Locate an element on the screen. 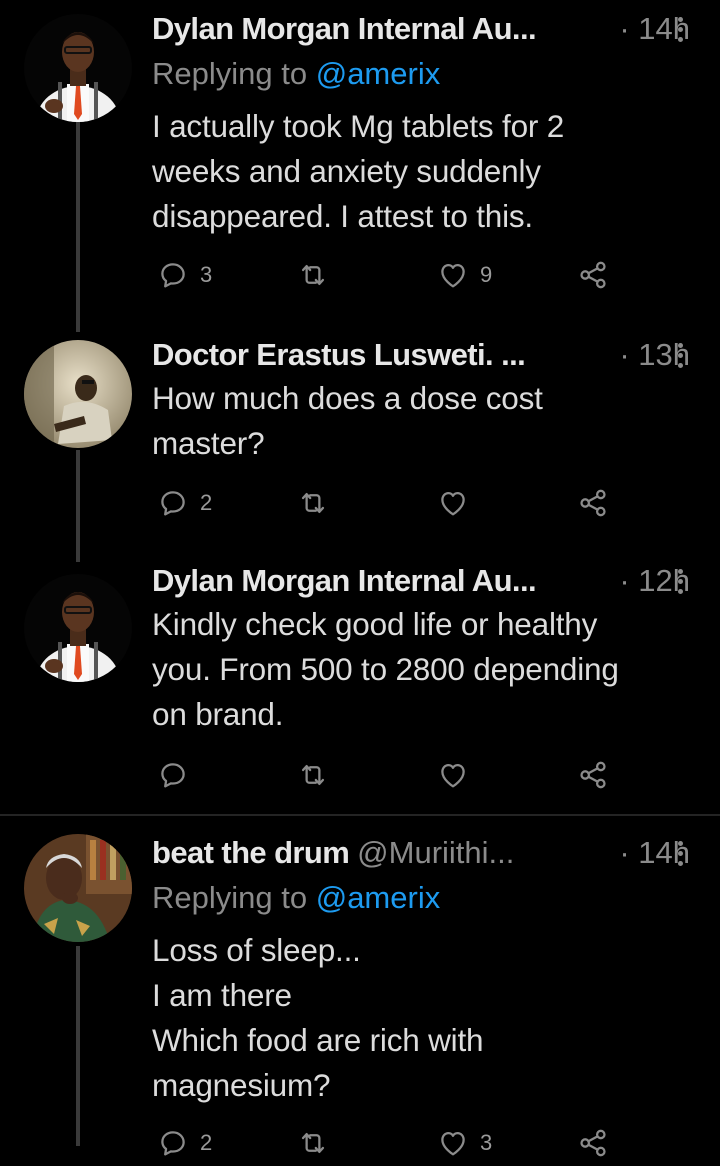 The width and height of the screenshot is (720, 1166). tweet-header: beat the drum @Muriithi... · 14h is located at coordinates (421, 853).